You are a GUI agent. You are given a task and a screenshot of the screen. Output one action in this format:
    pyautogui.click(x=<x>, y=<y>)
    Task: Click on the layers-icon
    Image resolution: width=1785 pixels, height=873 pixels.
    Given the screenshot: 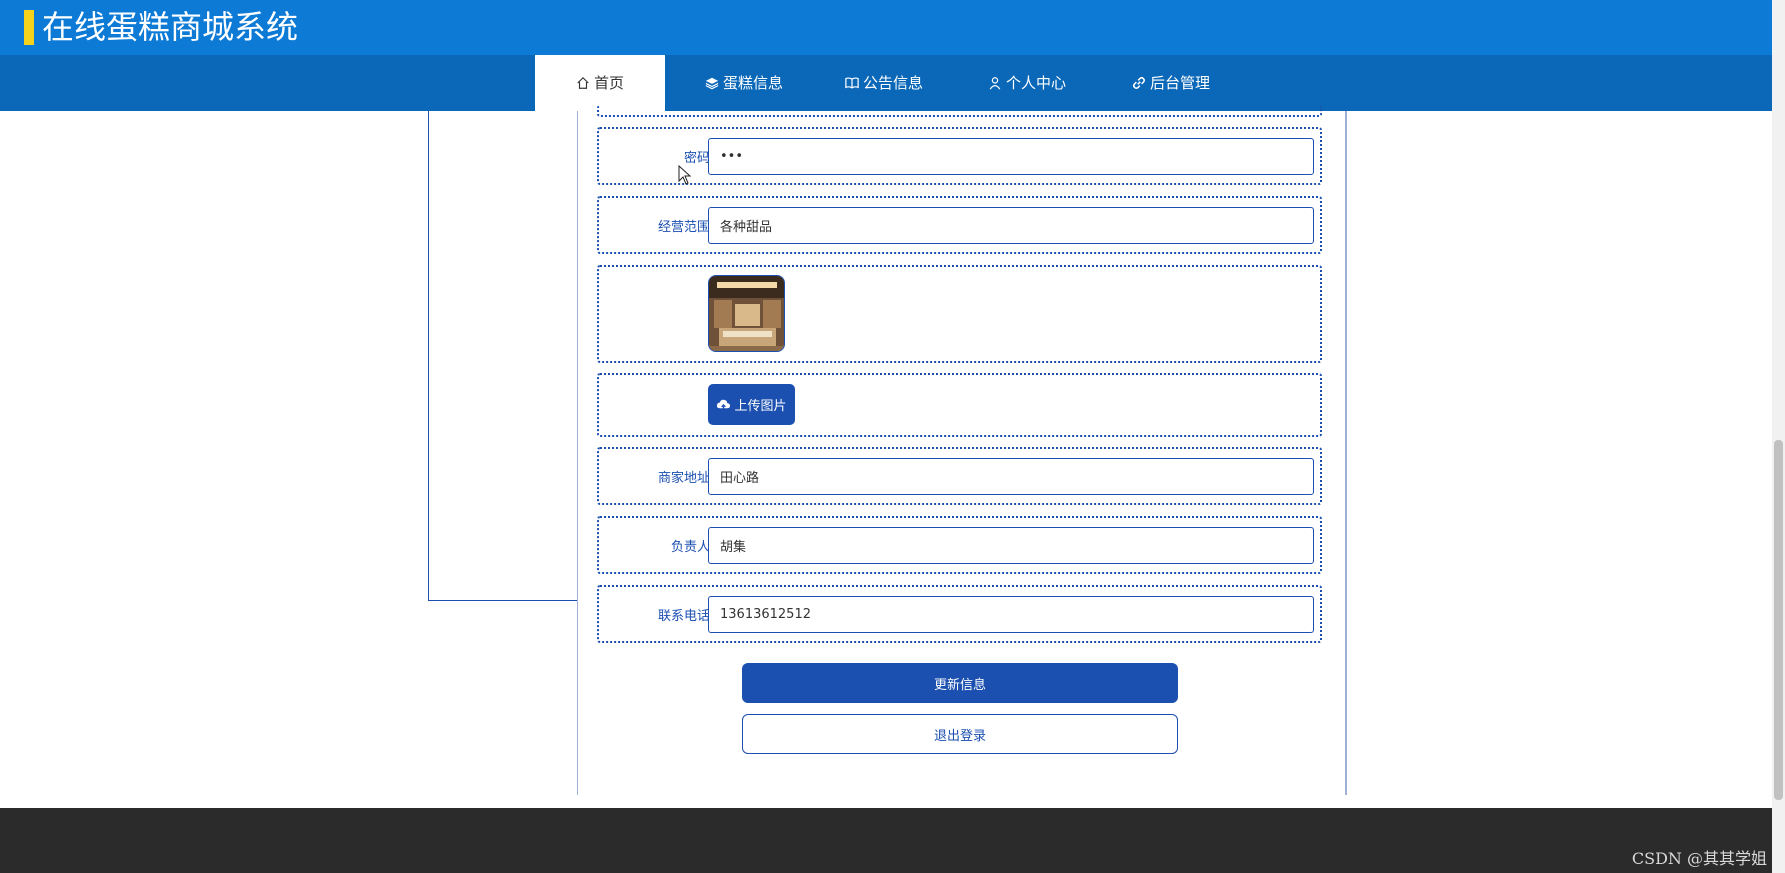 What is the action you would take?
    pyautogui.click(x=712, y=83)
    